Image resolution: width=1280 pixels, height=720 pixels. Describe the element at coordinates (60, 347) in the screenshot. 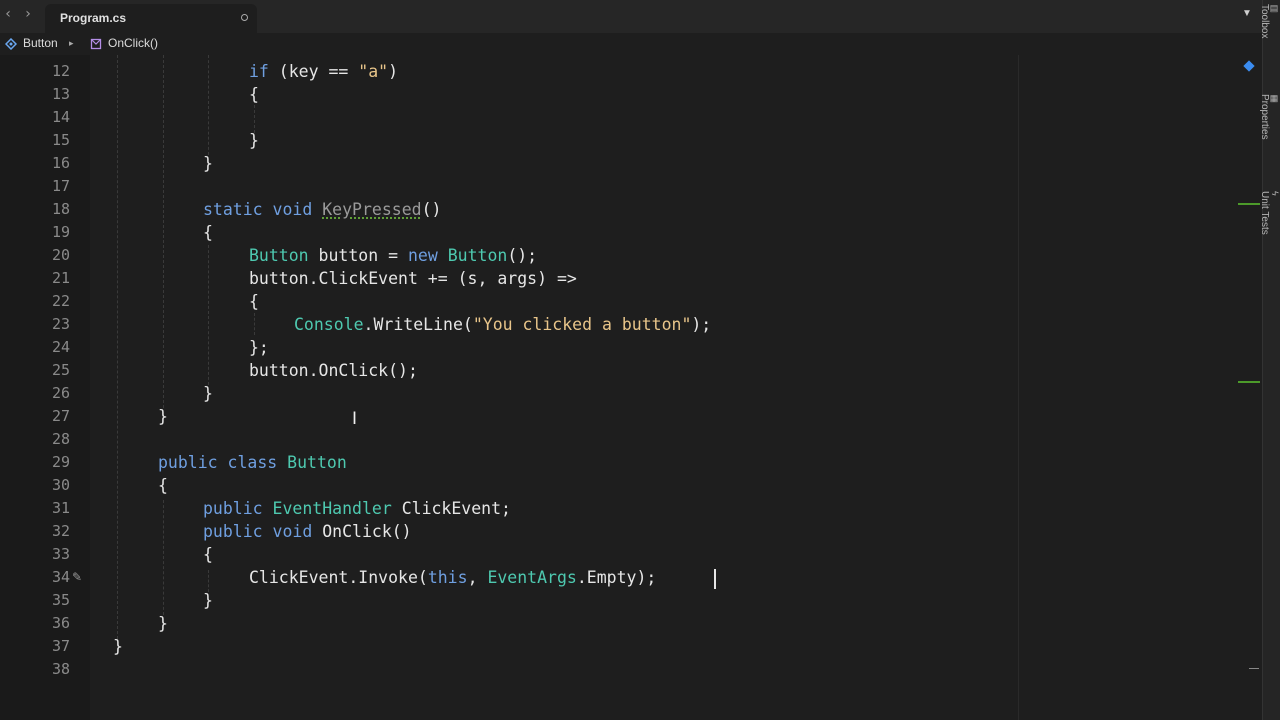

I see `line-number: 24` at that location.